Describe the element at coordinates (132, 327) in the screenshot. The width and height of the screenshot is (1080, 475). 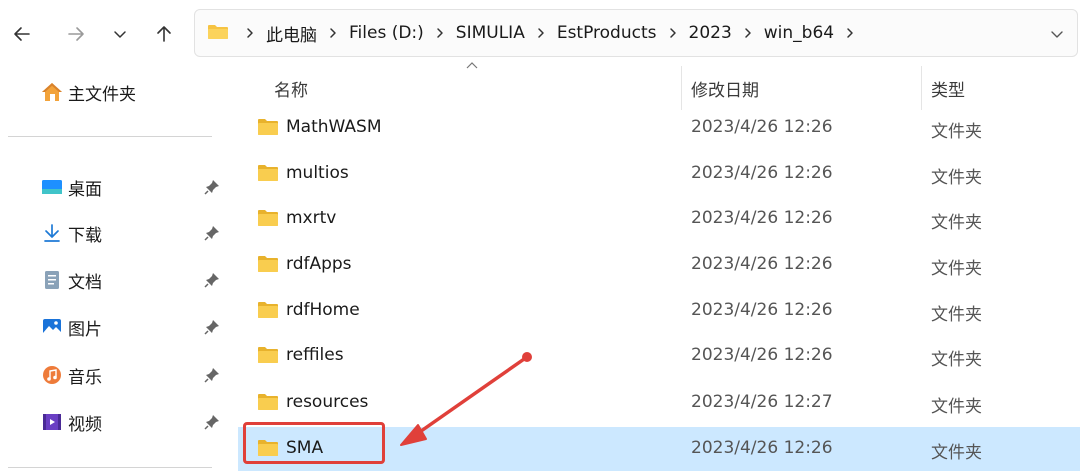
I see `sidebar-item-pictures: 图片` at that location.